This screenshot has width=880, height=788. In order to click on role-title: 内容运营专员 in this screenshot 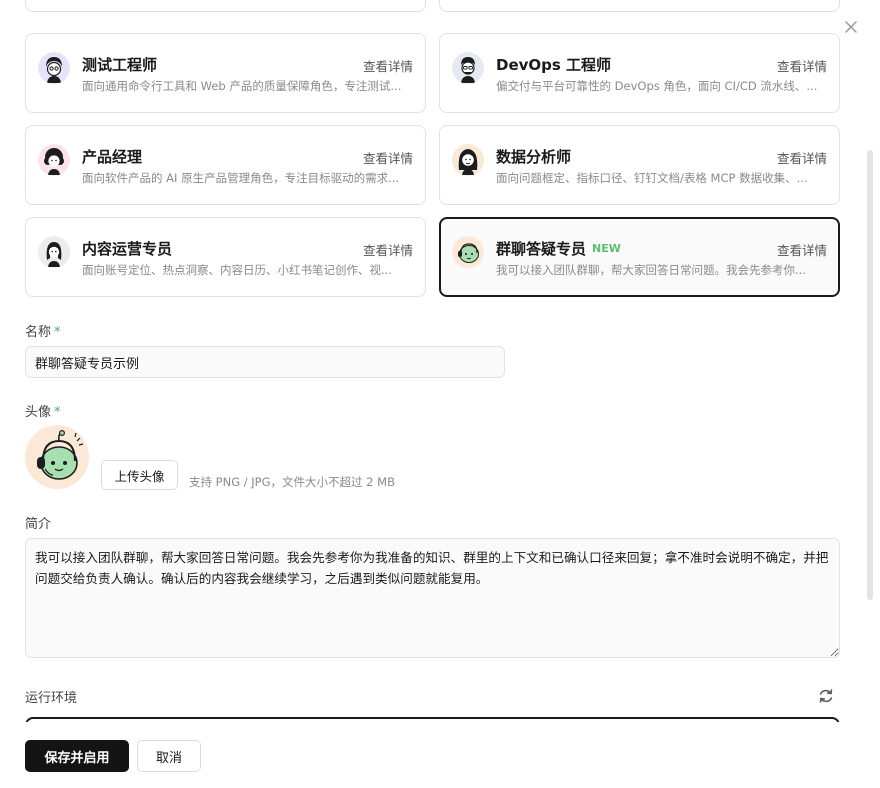, I will do `click(127, 249)`.